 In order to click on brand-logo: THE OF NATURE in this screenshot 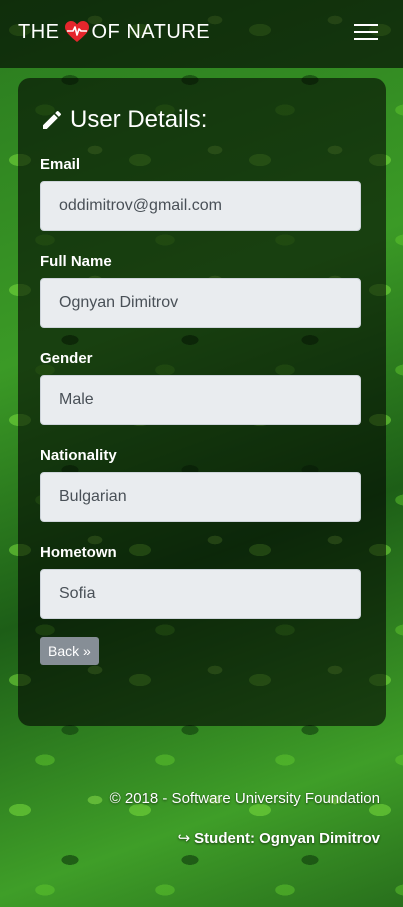, I will do `click(114, 32)`.